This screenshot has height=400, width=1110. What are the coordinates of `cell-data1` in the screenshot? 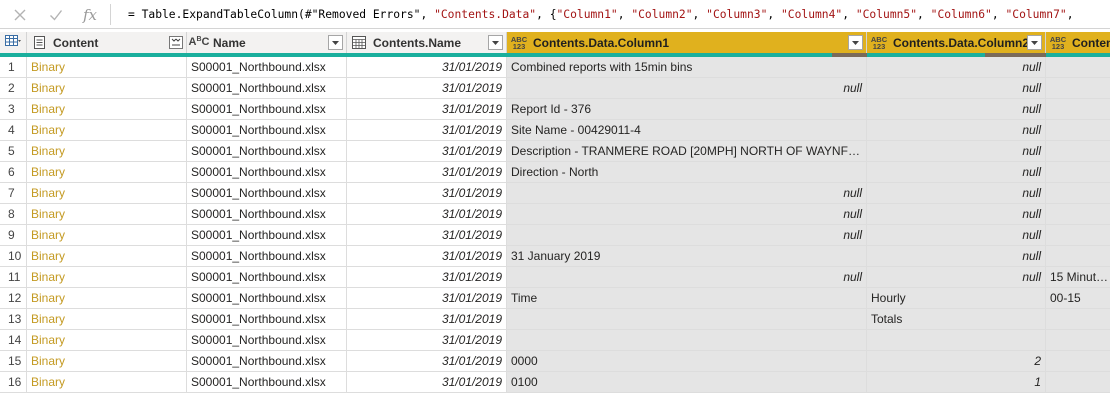 It's located at (687, 319).